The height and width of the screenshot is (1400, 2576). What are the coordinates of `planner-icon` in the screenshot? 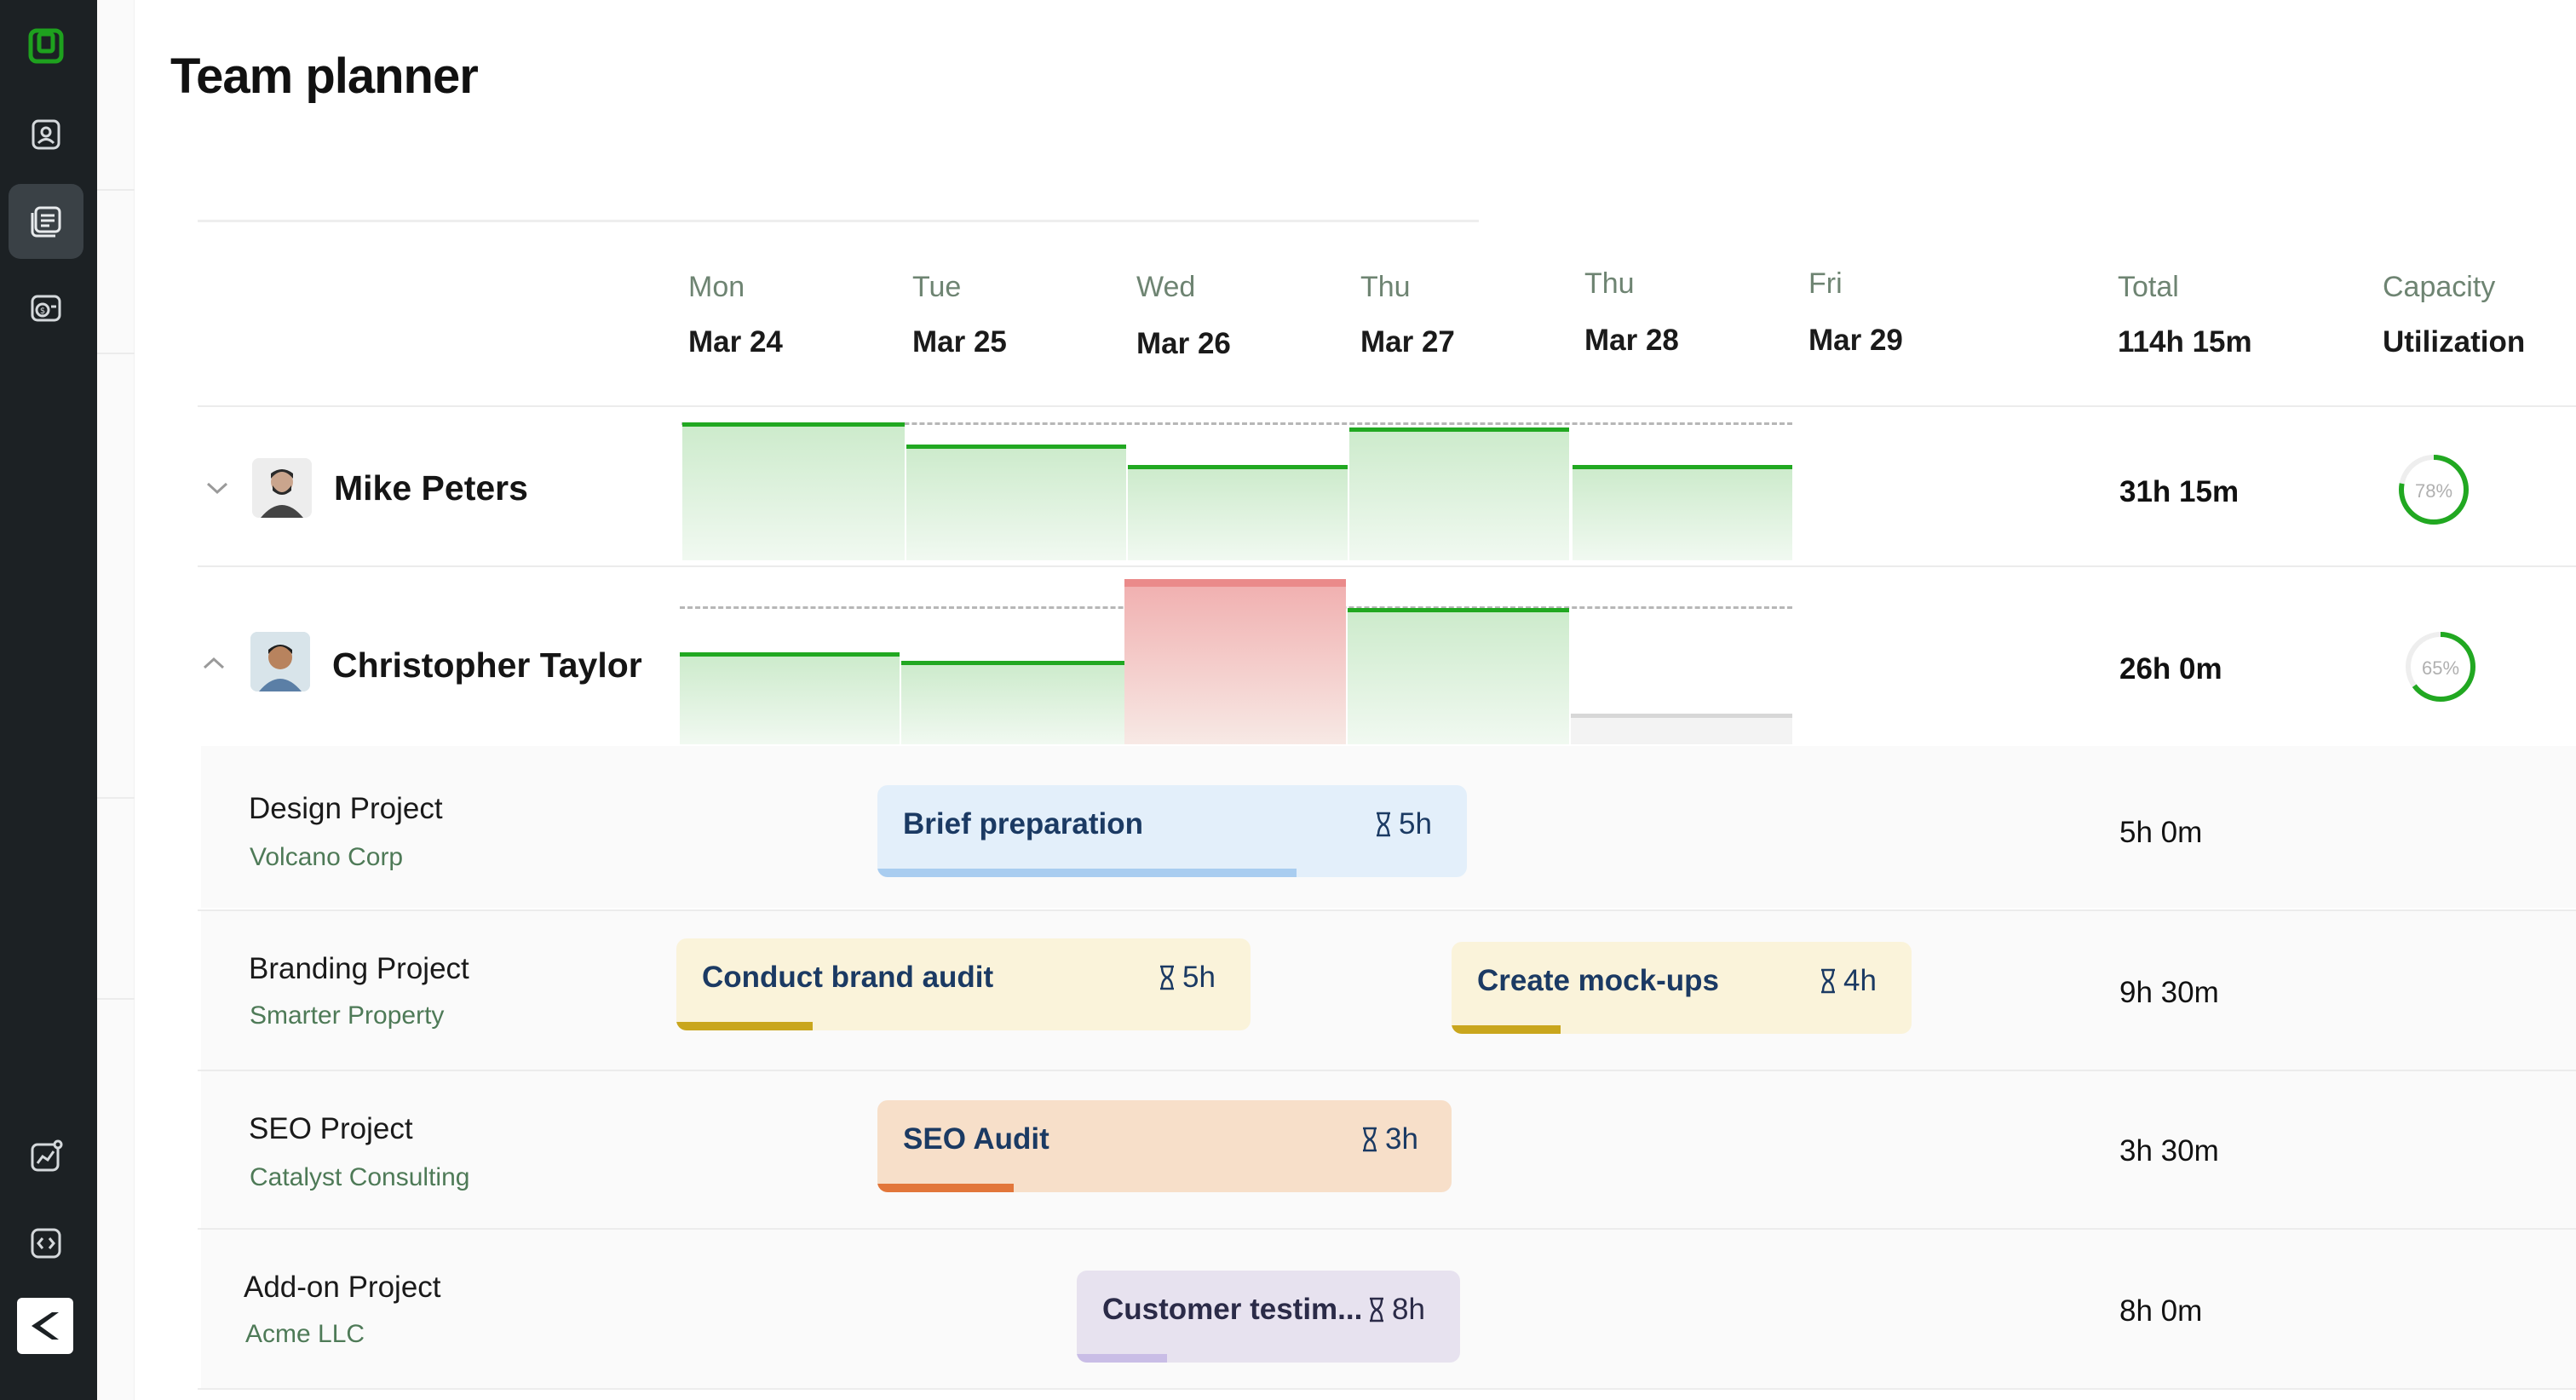 It's located at (46, 221).